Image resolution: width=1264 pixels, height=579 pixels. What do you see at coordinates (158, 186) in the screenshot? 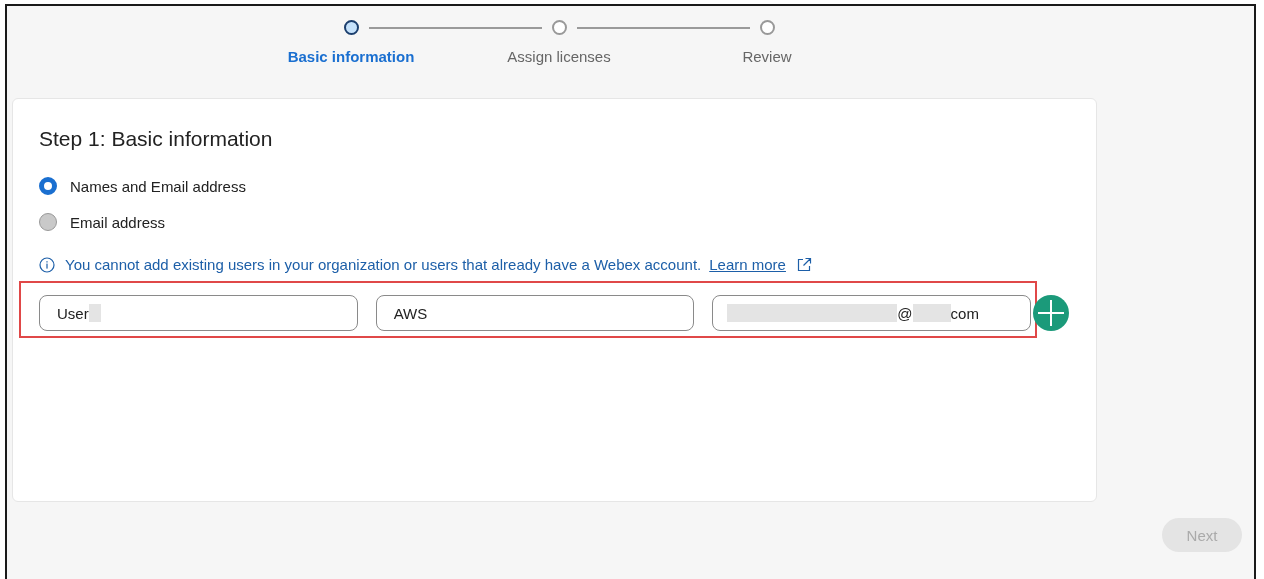
I see `radio-label: Names and Email address` at bounding box center [158, 186].